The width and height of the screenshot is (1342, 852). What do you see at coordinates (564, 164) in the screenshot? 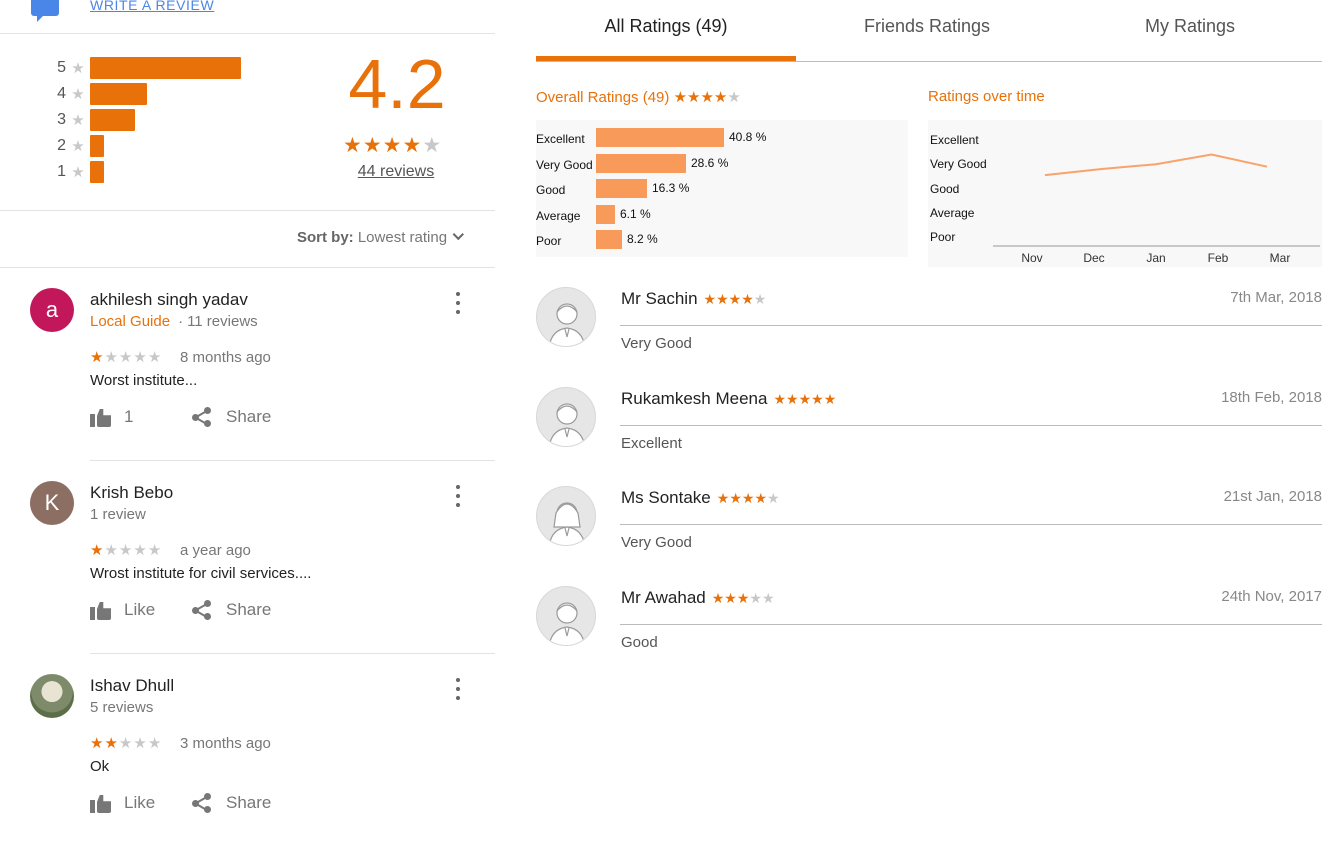
I see `bar-category-label: Very Good` at bounding box center [564, 164].